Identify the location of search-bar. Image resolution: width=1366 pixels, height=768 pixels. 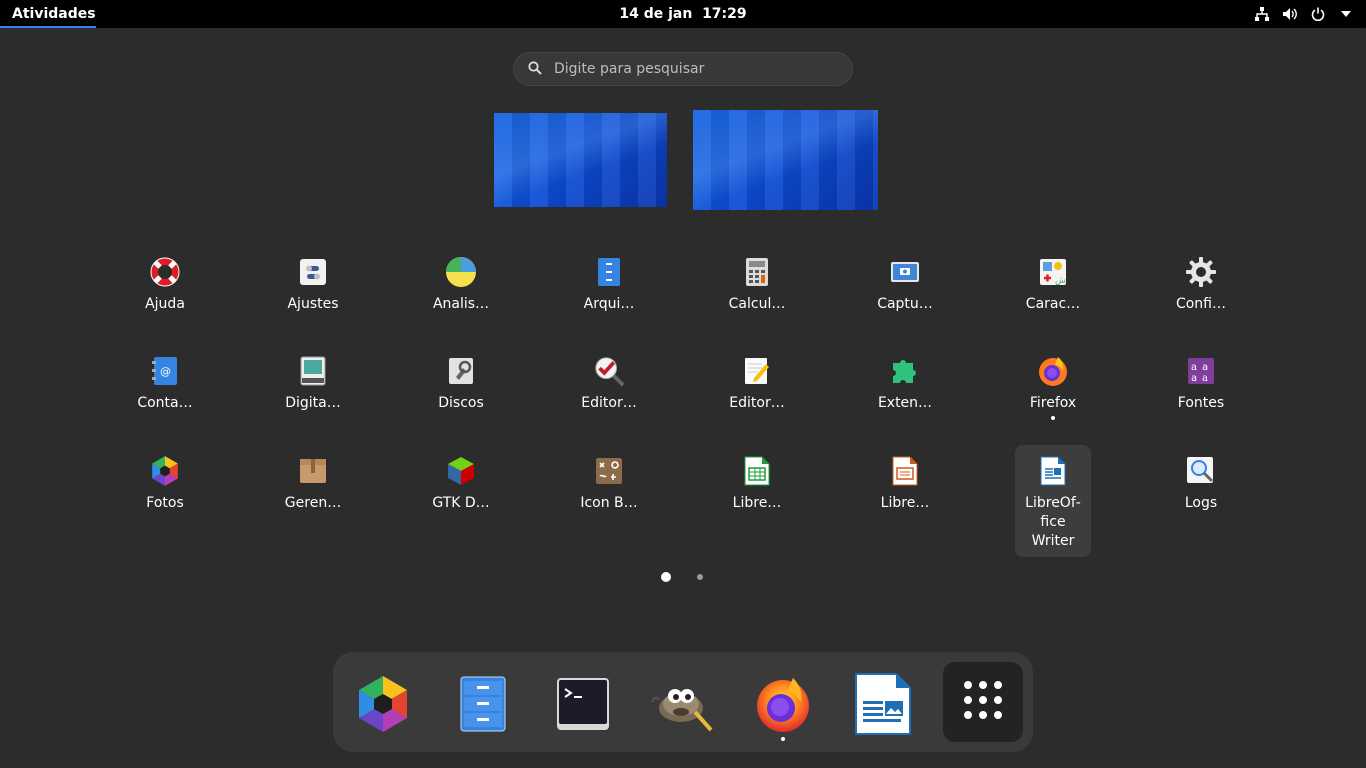
(683, 69).